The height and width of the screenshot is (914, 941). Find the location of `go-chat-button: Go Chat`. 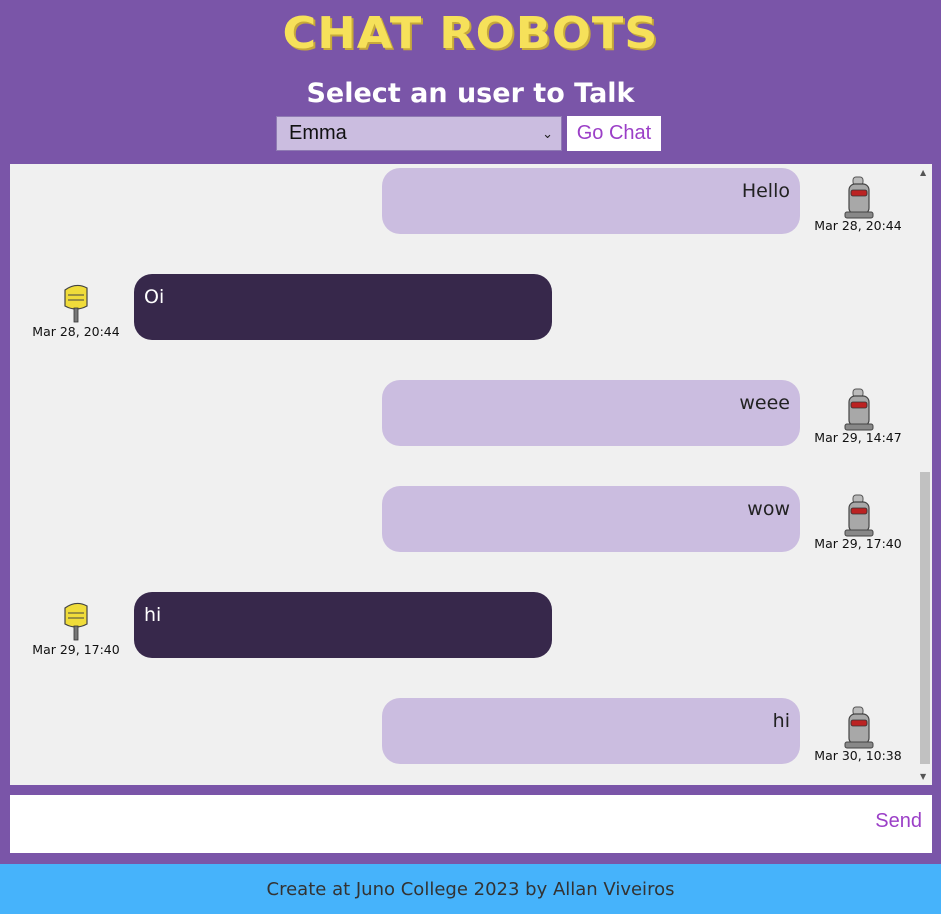

go-chat-button: Go Chat is located at coordinates (614, 133).